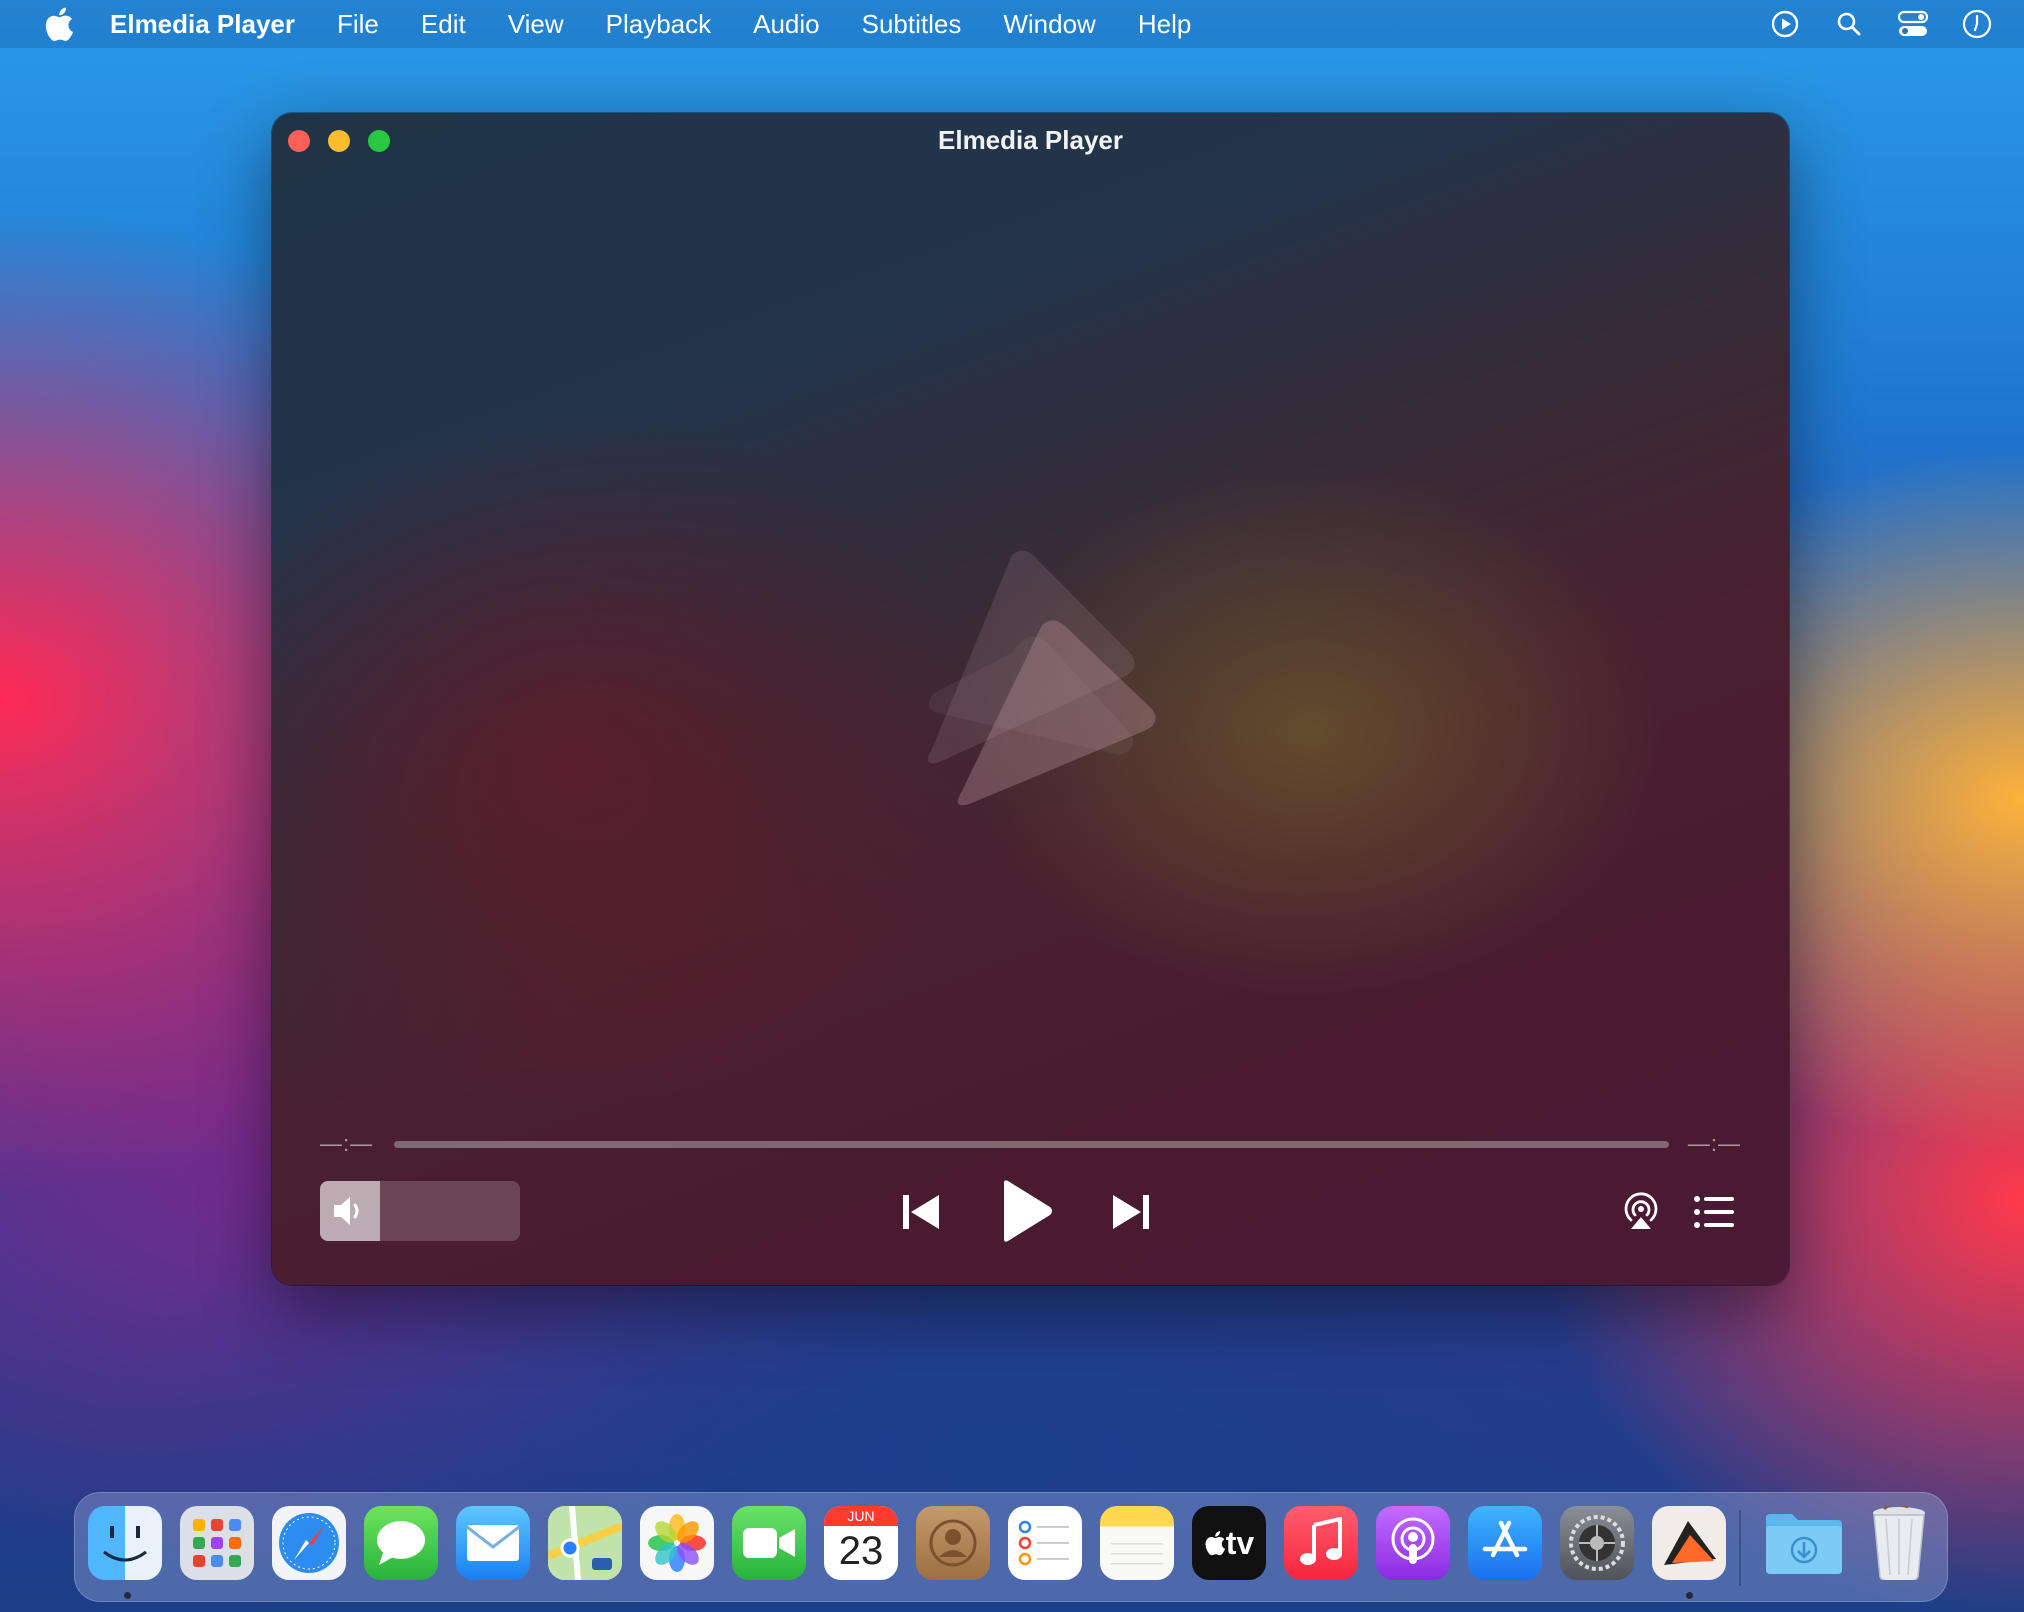 This screenshot has height=1612, width=2024. What do you see at coordinates (1689, 1543) in the screenshot?
I see `elmedia-player-dock-icon` at bounding box center [1689, 1543].